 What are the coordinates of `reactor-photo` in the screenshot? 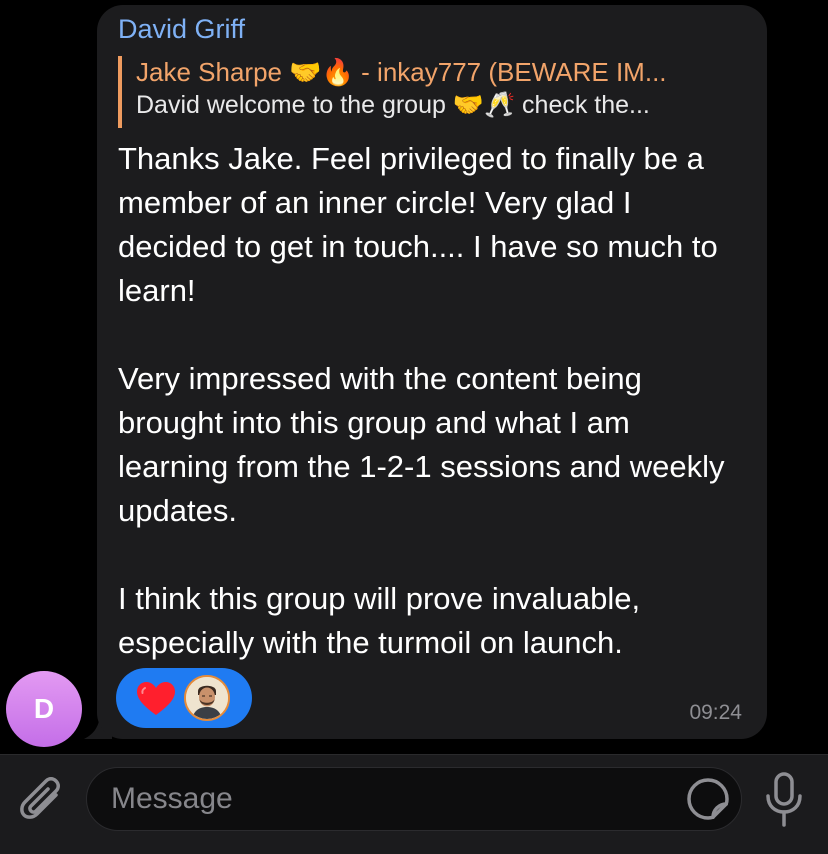 It's located at (207, 698).